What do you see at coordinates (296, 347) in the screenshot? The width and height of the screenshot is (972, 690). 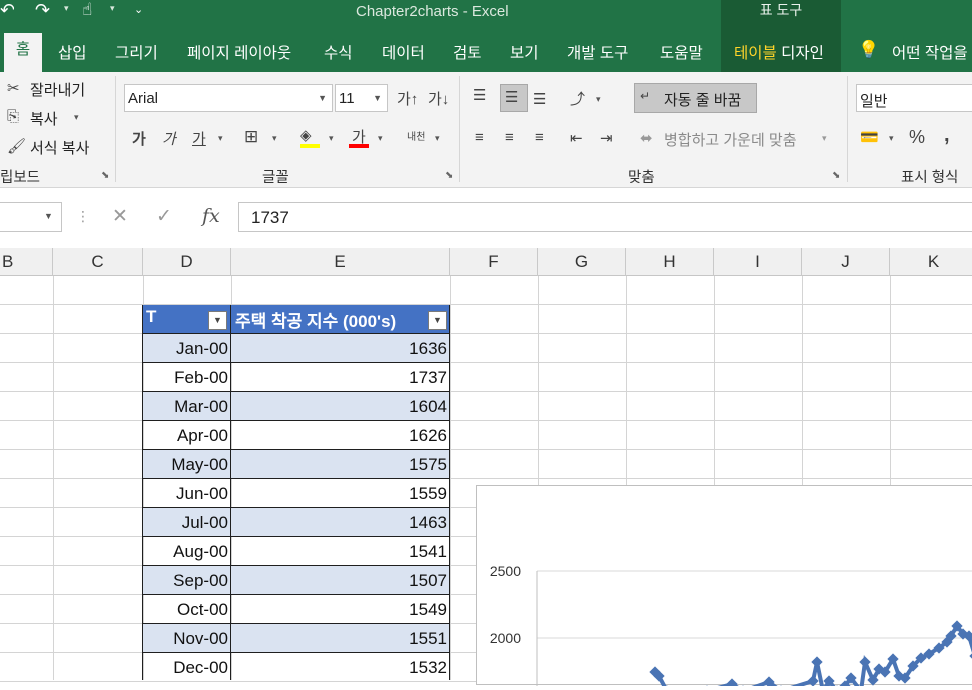 I see `table-row: Jan-00 1636` at bounding box center [296, 347].